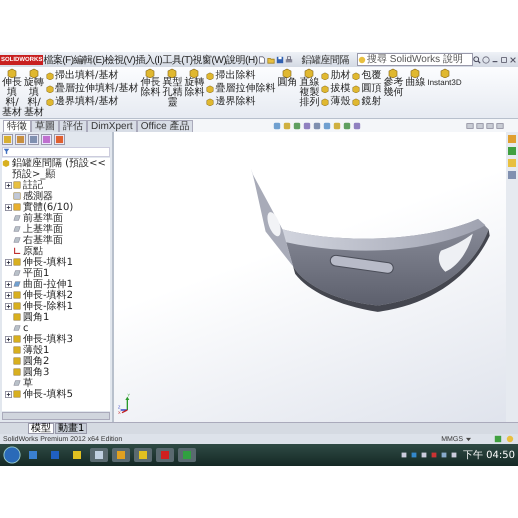  I want to click on tree-item: 伸長-填料1, so click(66, 262).